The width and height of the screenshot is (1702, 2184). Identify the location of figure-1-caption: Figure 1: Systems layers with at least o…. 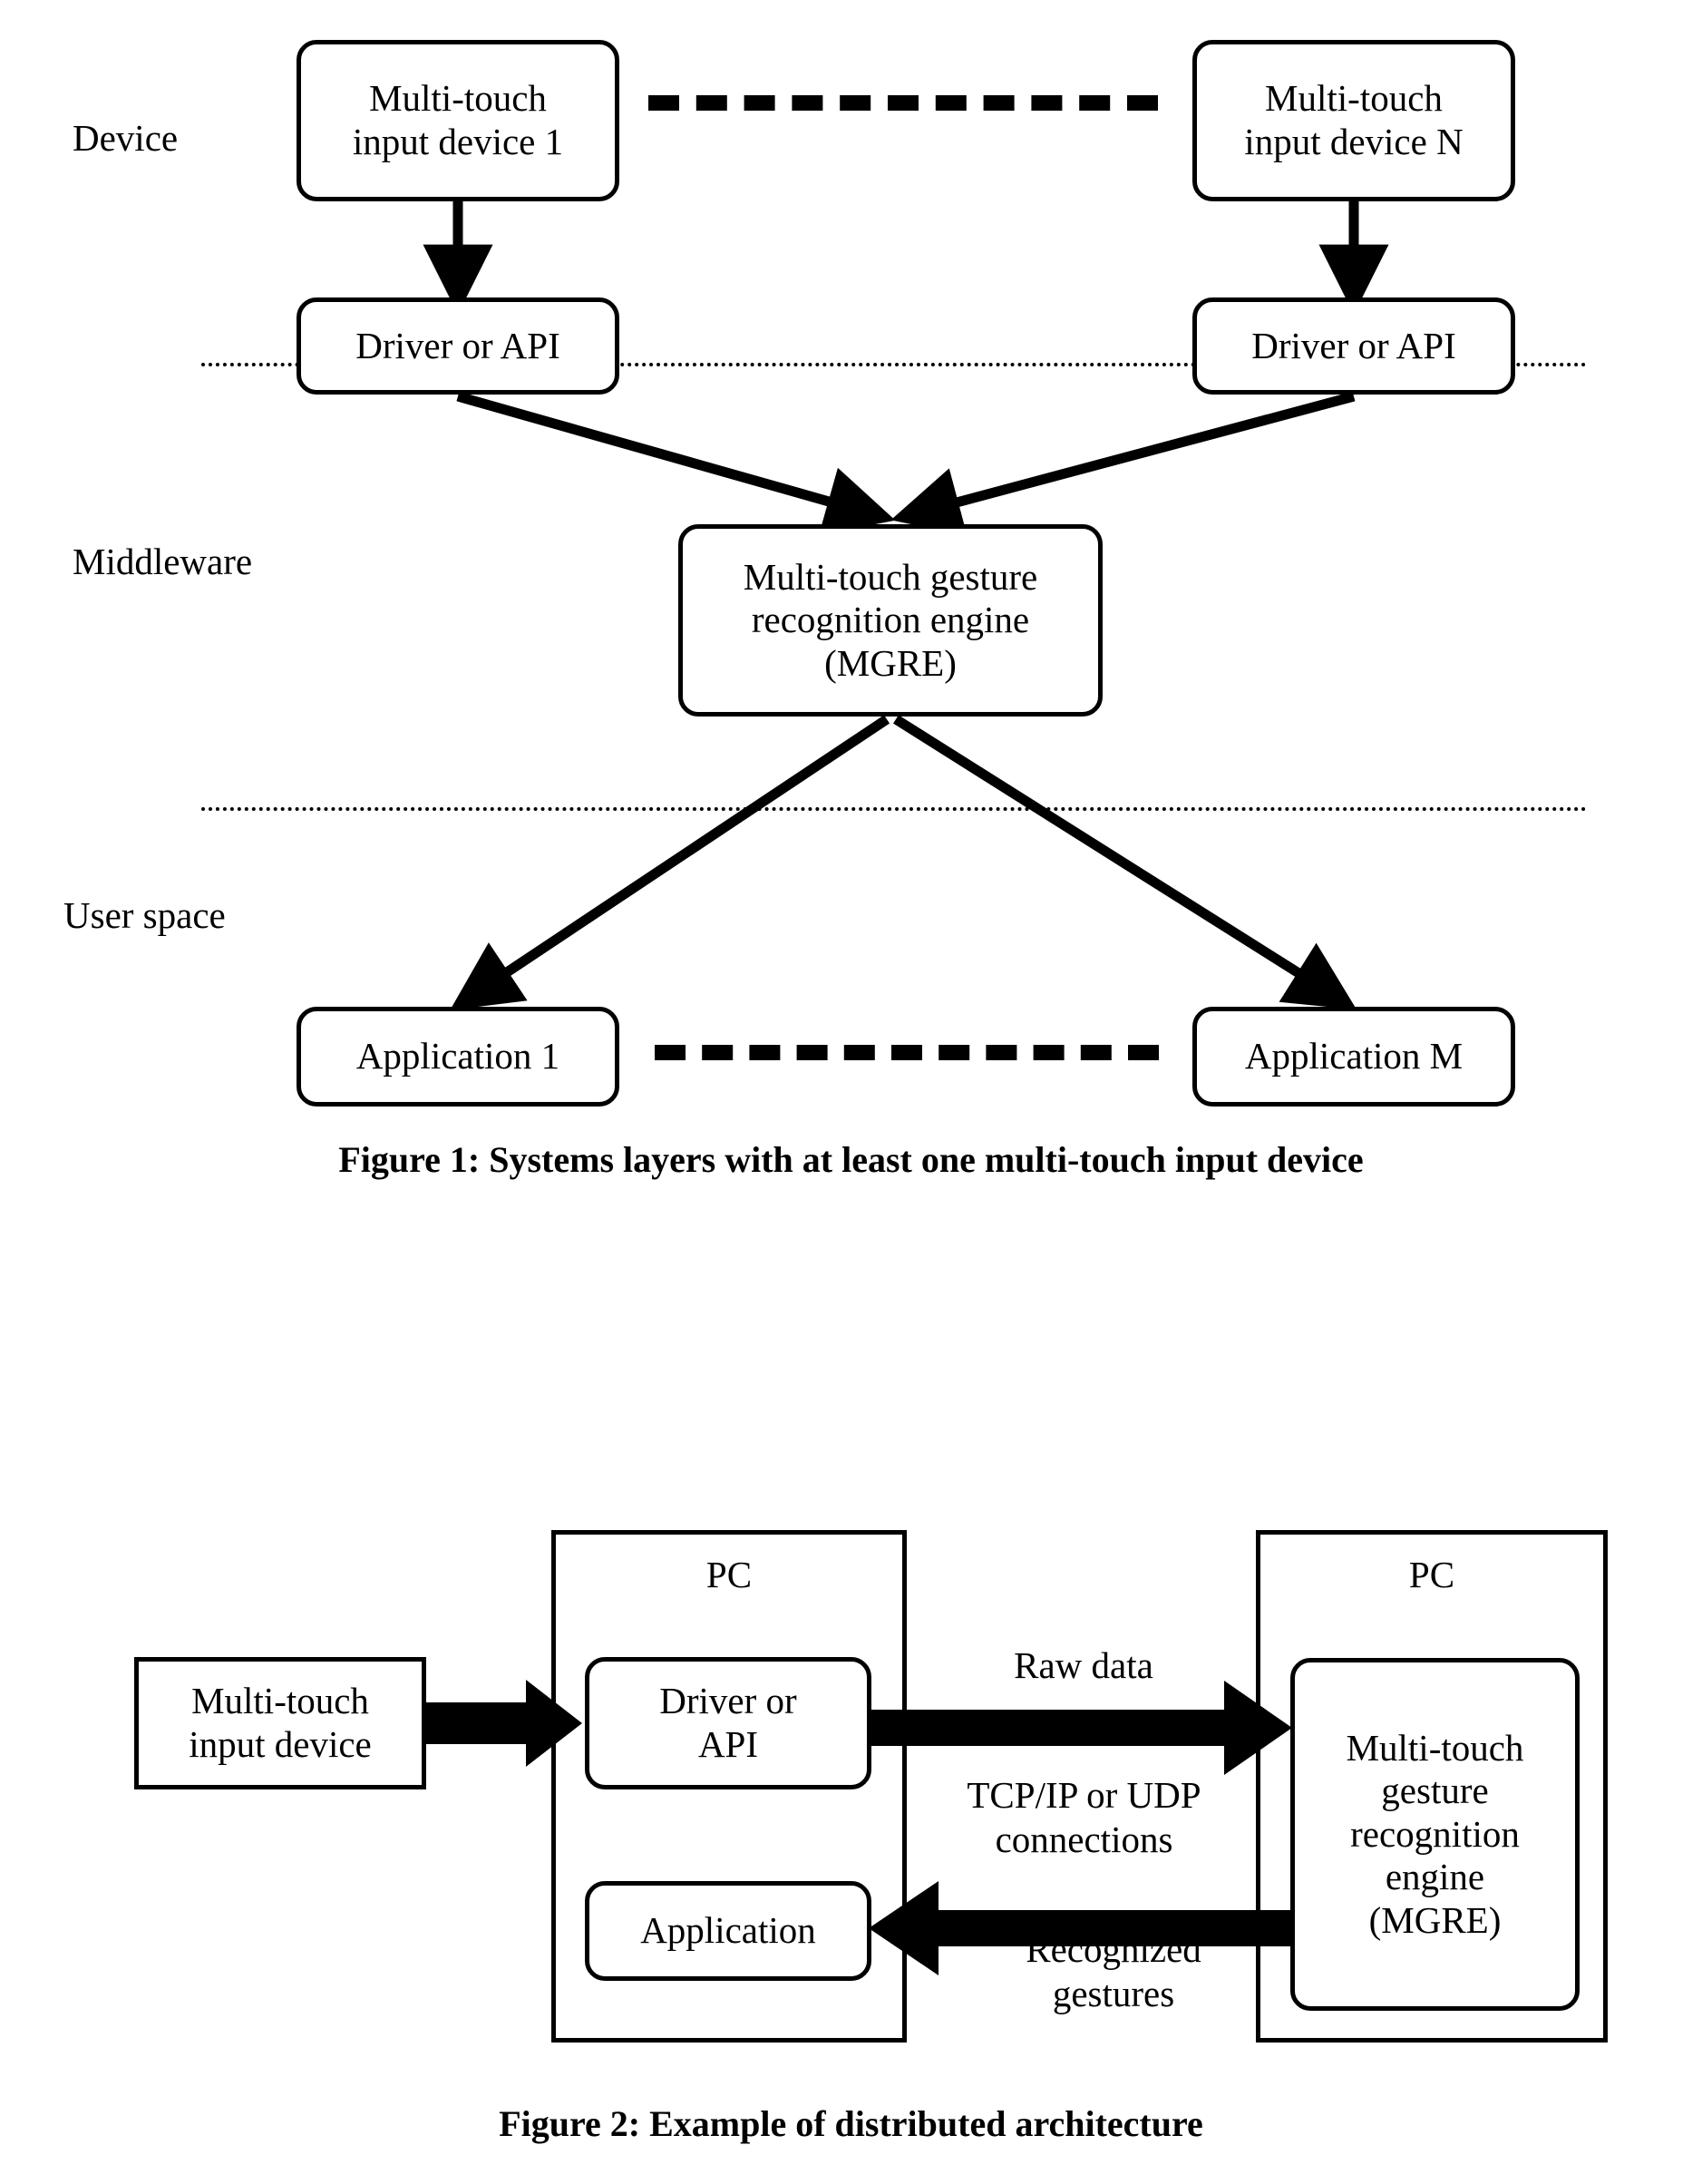
(851, 1159).